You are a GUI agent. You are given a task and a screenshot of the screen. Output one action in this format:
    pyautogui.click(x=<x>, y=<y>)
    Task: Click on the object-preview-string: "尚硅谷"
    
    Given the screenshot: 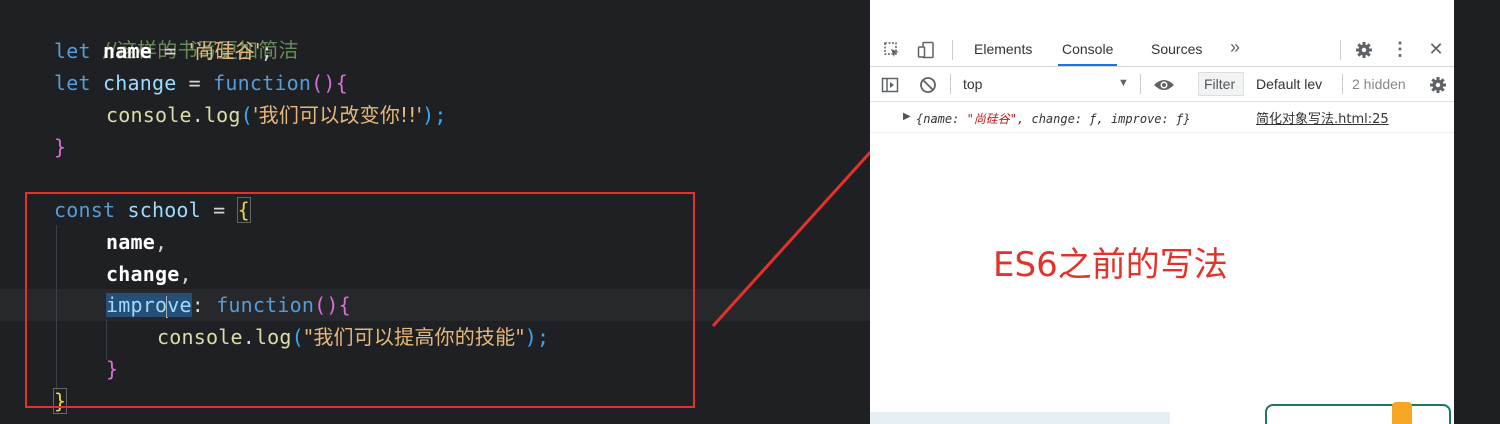 What is the action you would take?
    pyautogui.click(x=992, y=119)
    